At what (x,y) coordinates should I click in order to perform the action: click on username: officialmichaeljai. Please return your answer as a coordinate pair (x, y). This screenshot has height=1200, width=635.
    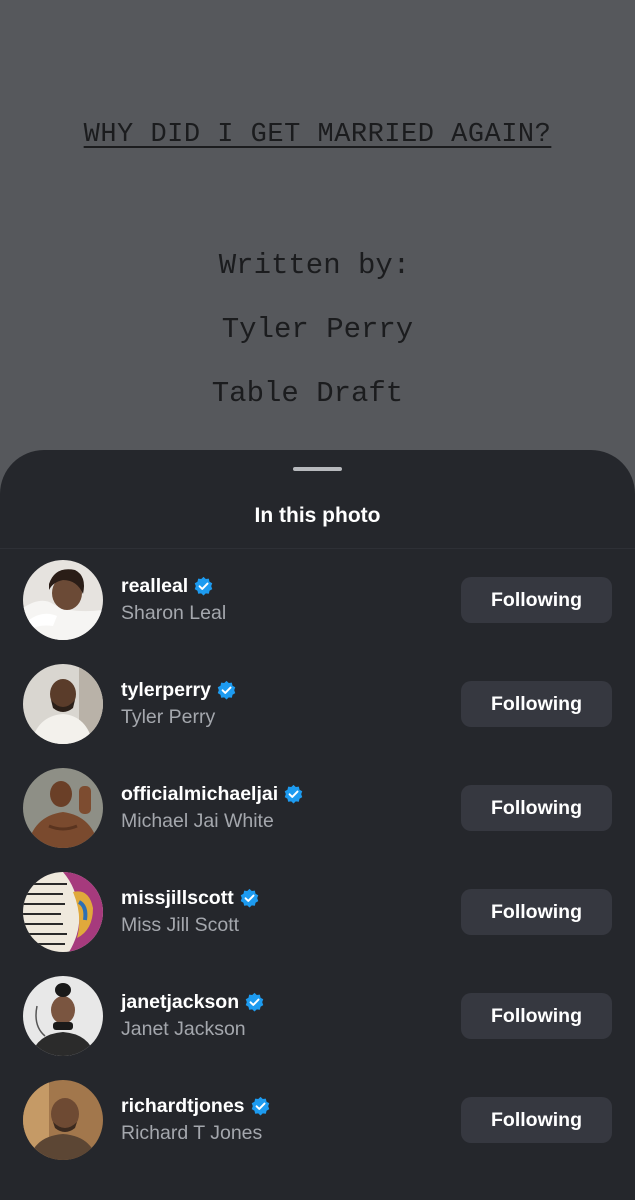
    Looking at the image, I should click on (199, 794).